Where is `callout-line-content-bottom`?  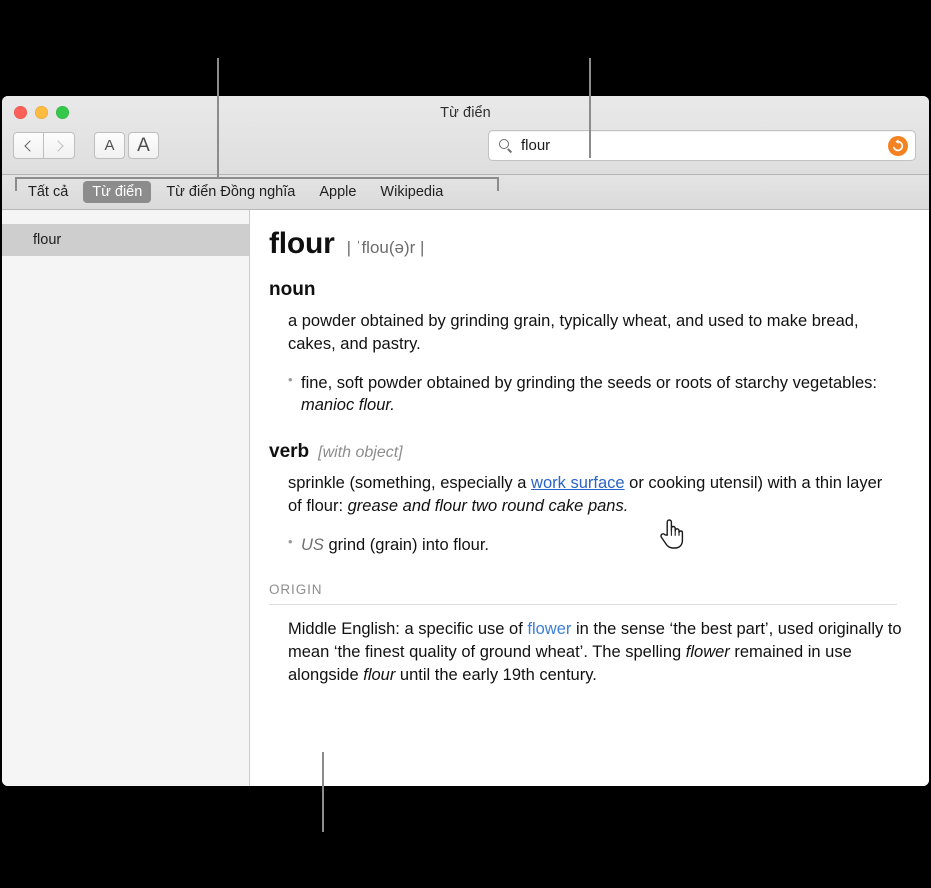 callout-line-content-bottom is located at coordinates (323, 792).